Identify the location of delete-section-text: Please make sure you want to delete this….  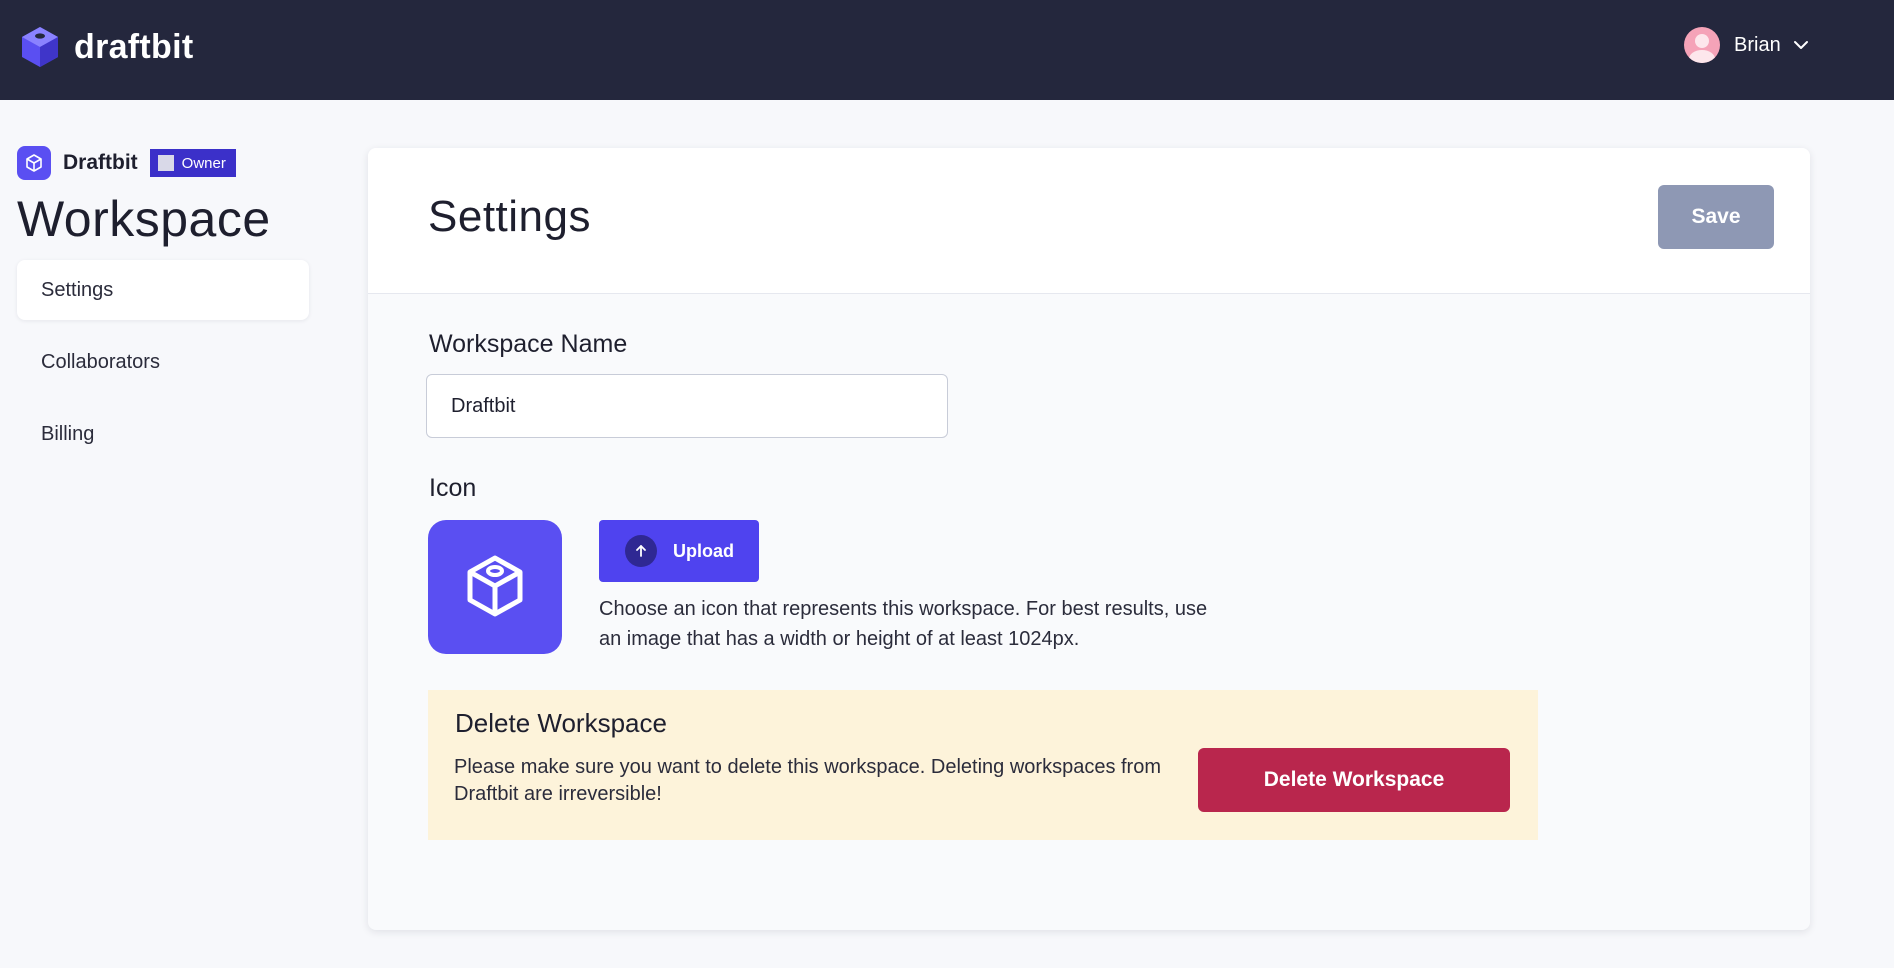
(808, 780).